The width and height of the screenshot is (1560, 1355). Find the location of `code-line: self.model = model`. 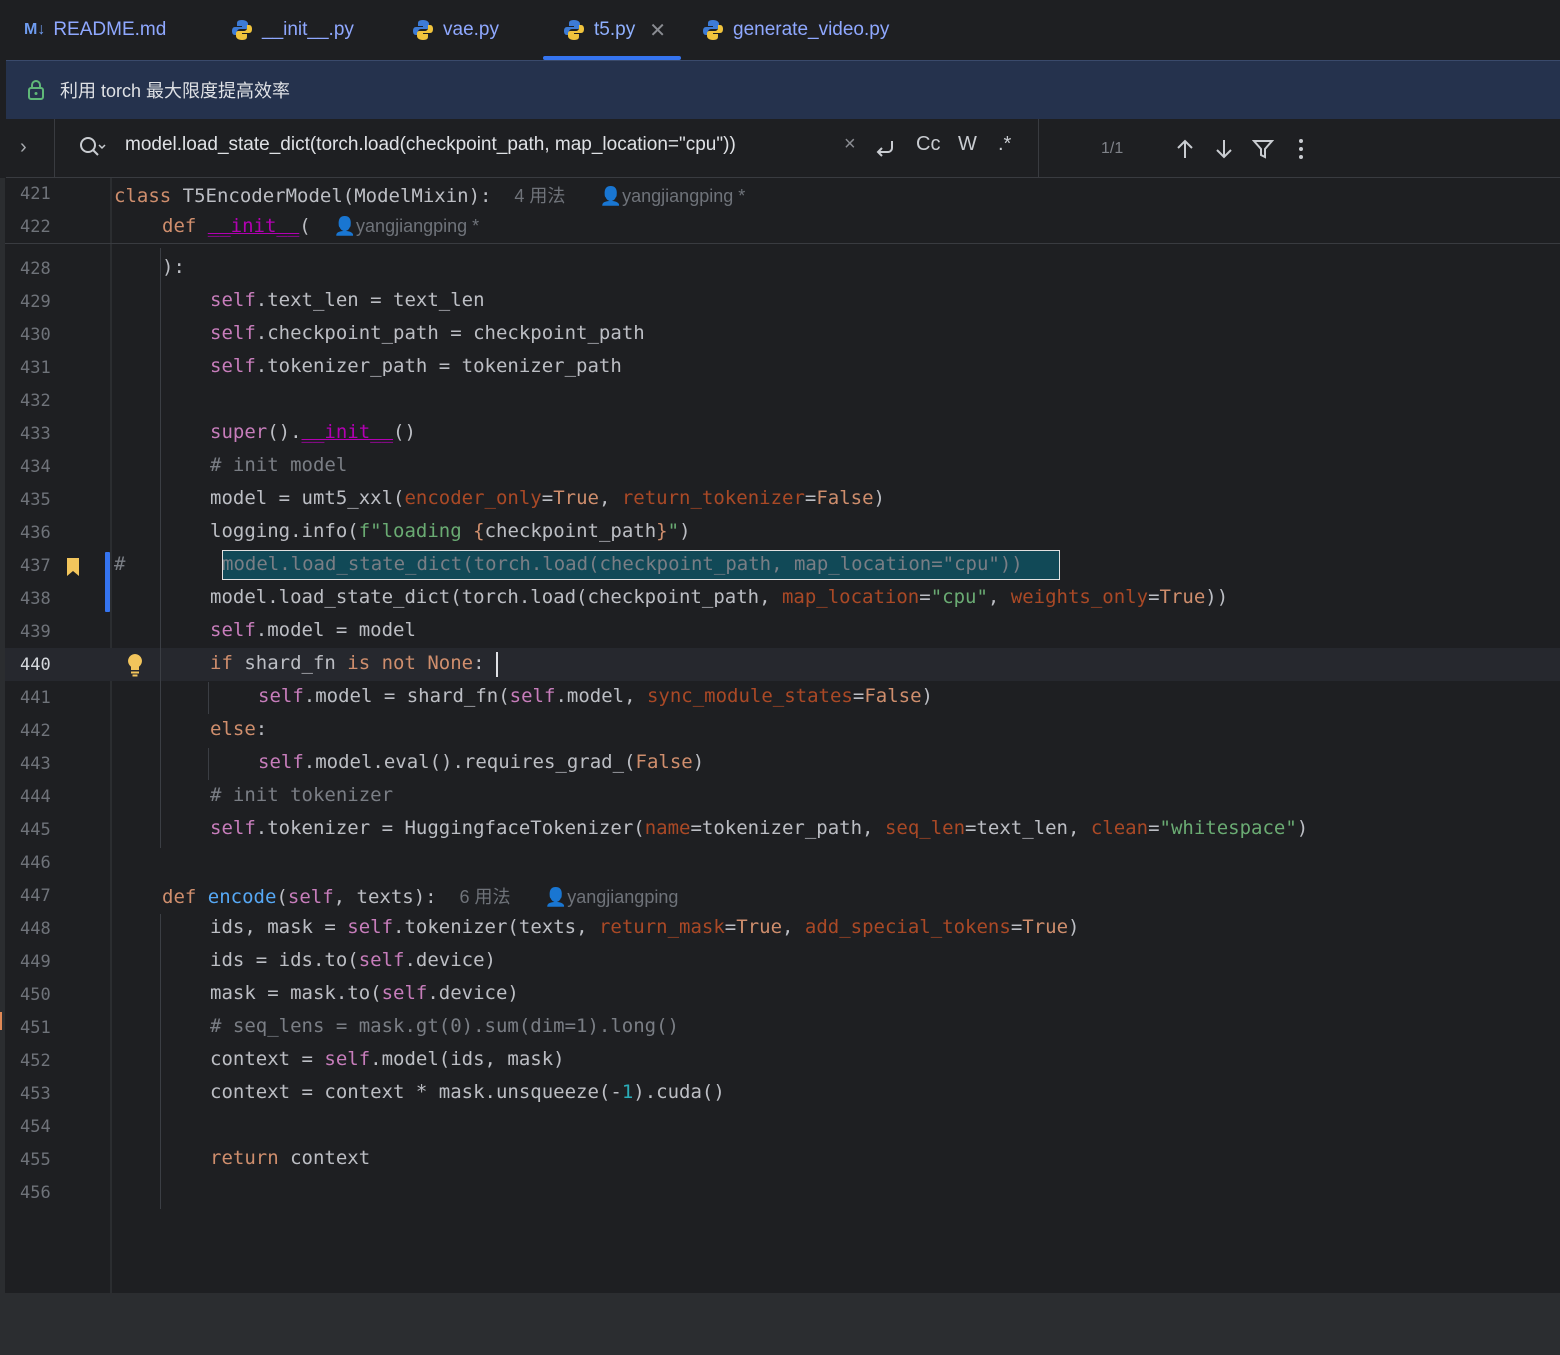

code-line: self.model = model is located at coordinates (313, 630).